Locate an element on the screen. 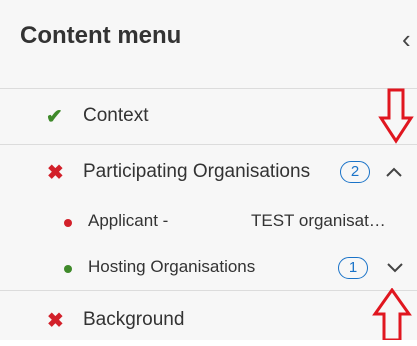 This screenshot has width=417, height=346. menu-item-label: Background is located at coordinates (134, 319).